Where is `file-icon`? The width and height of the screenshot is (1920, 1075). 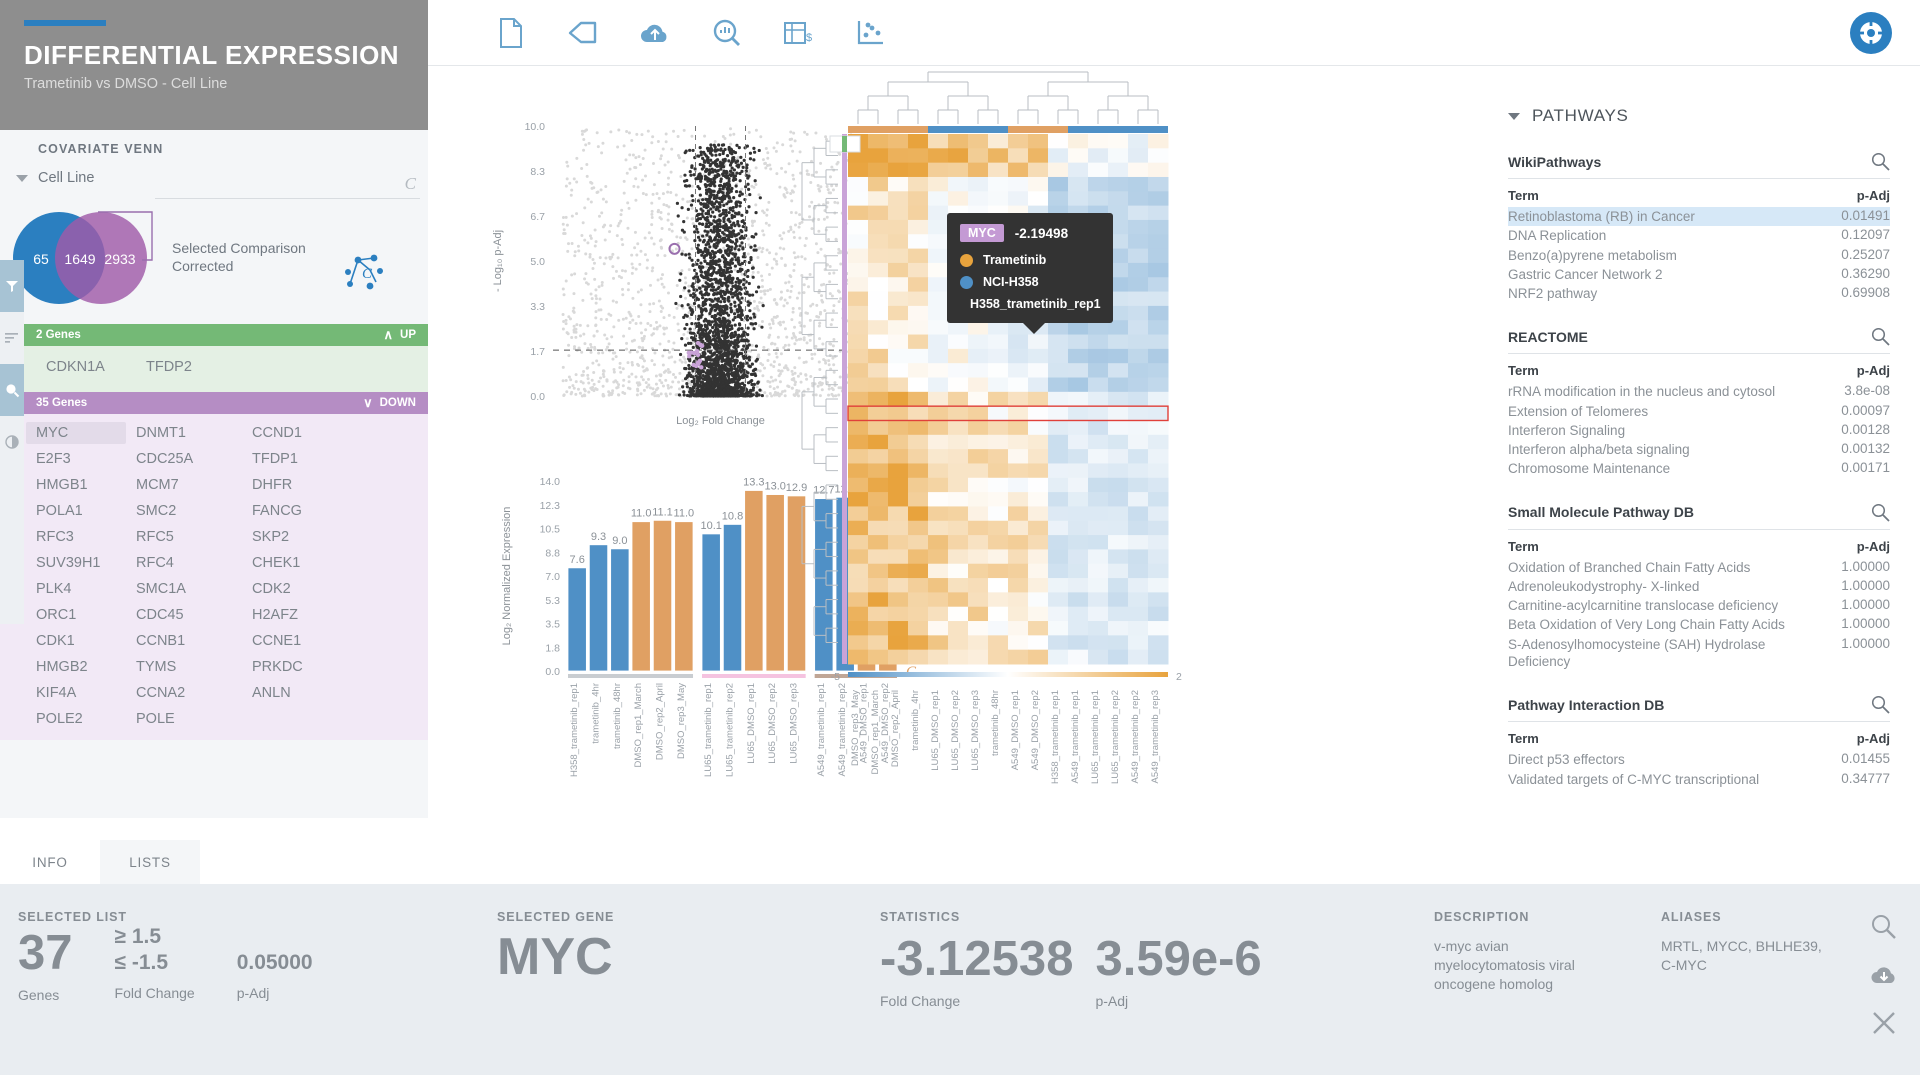 file-icon is located at coordinates (511, 33).